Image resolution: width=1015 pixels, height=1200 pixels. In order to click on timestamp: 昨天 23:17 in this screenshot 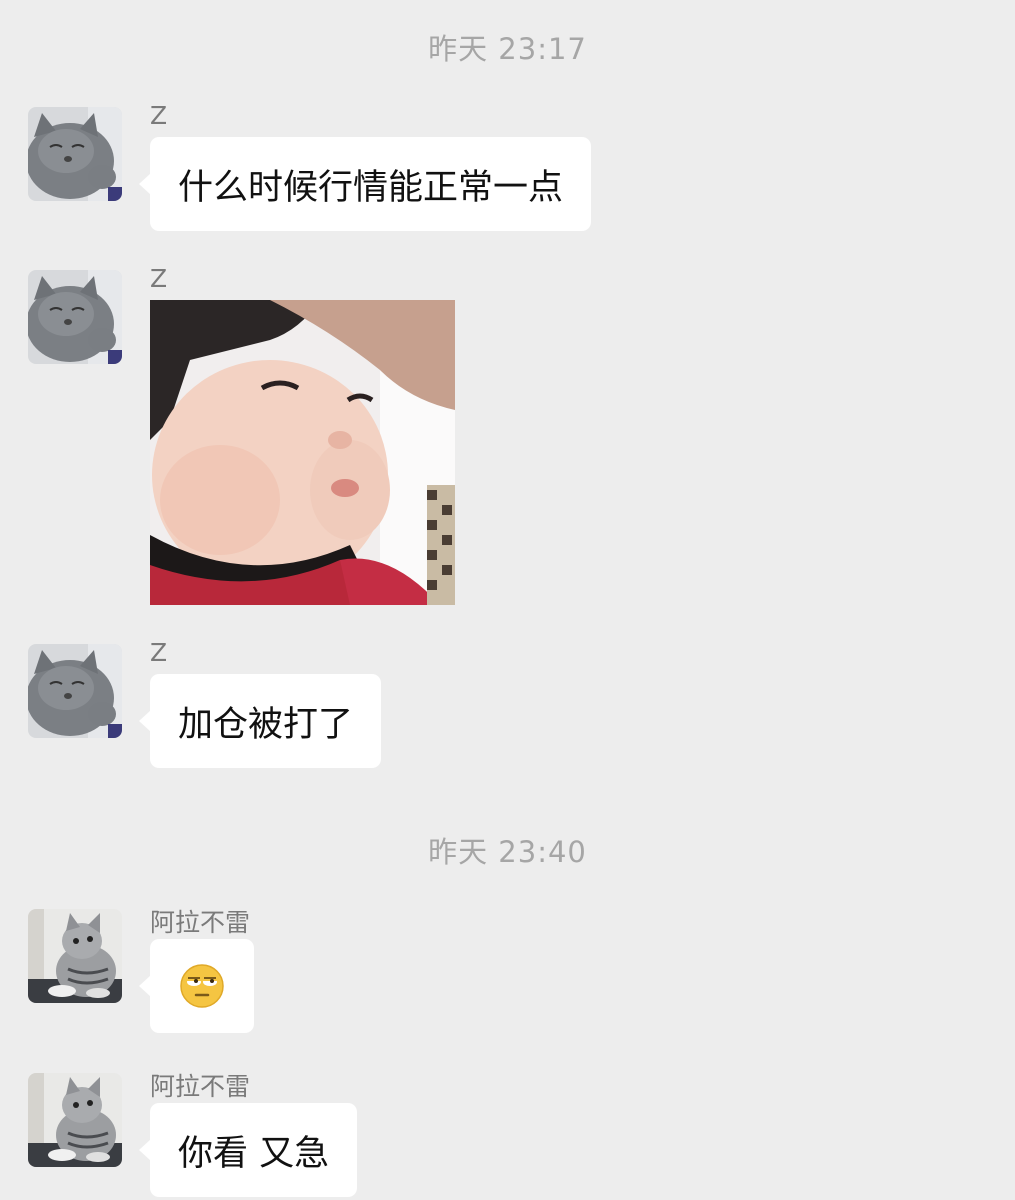, I will do `click(507, 49)`.